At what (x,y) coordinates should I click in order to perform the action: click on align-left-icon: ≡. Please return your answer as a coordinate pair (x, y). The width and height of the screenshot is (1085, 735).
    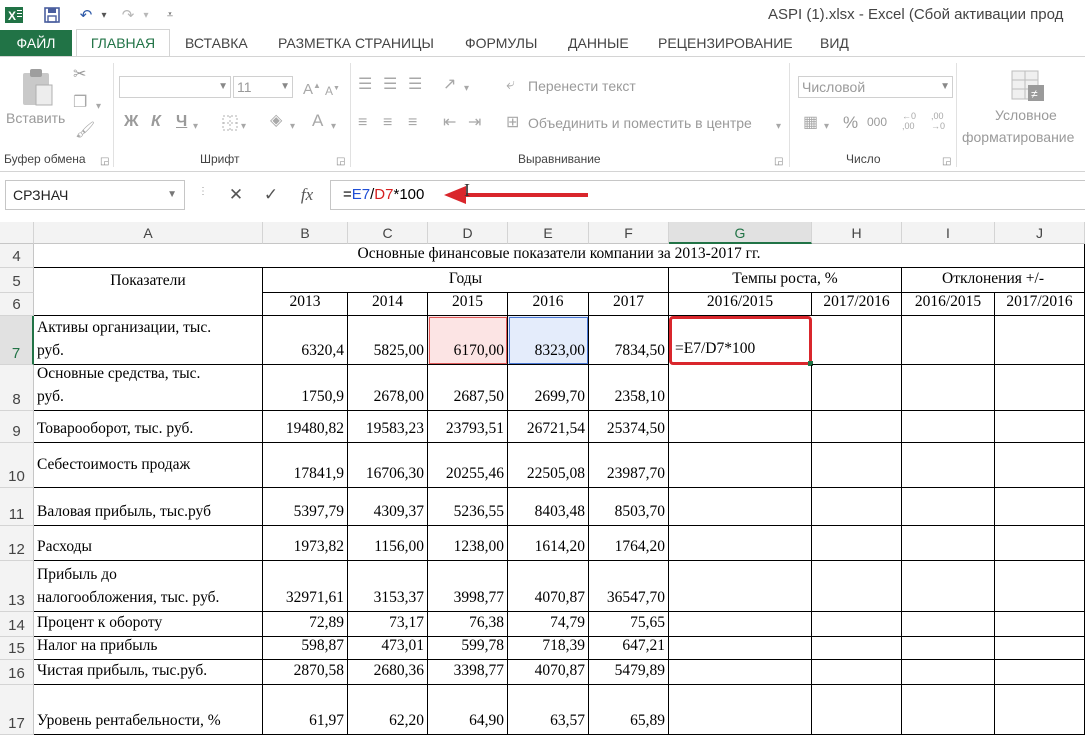
    Looking at the image, I should click on (362, 123).